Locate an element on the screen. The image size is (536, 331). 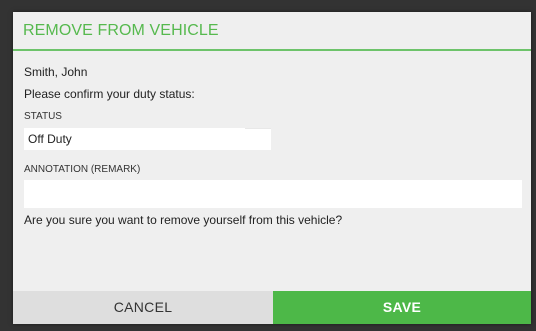
duty-status-prompt: Please confirm your duty status: is located at coordinates (109, 94).